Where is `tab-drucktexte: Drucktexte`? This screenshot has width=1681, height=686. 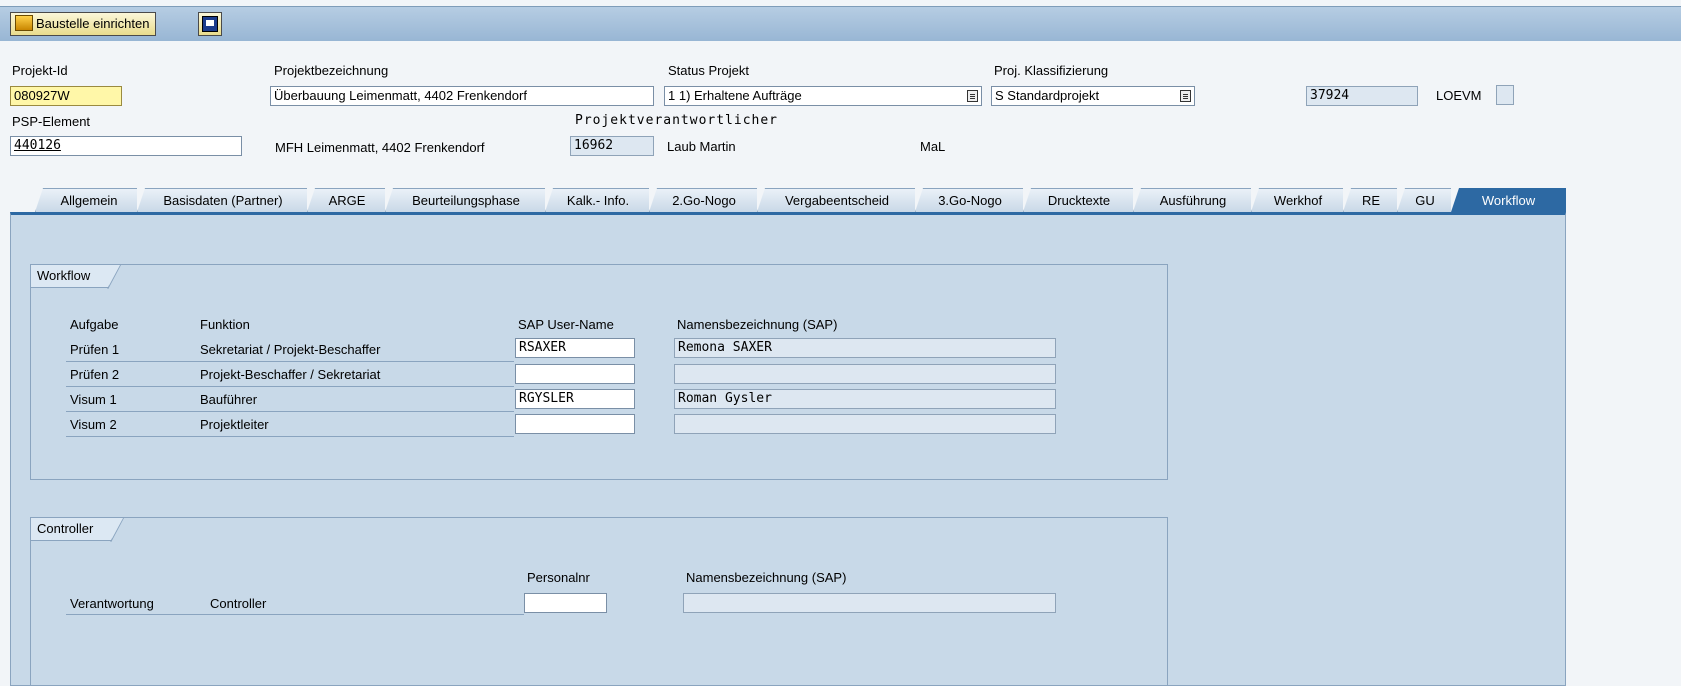
tab-drucktexte: Drucktexte is located at coordinates (1079, 200).